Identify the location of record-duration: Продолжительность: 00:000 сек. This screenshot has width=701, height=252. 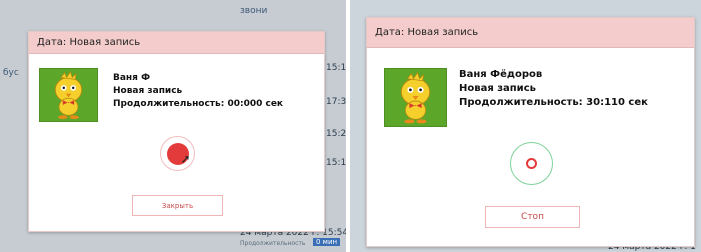
(198, 104).